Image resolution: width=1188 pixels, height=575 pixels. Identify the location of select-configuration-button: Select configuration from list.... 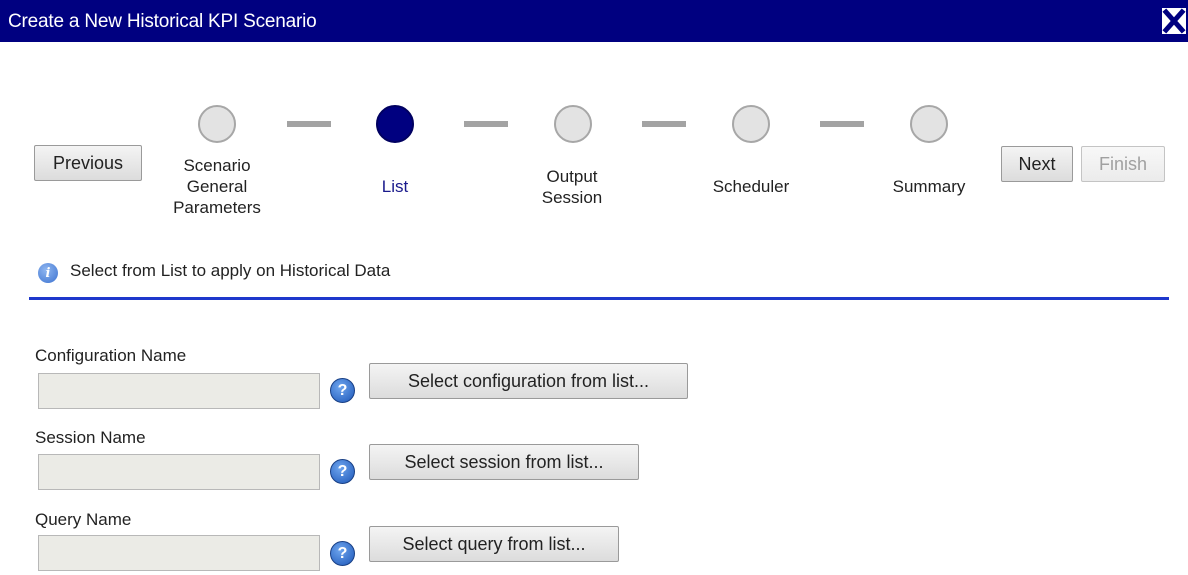
(528, 381).